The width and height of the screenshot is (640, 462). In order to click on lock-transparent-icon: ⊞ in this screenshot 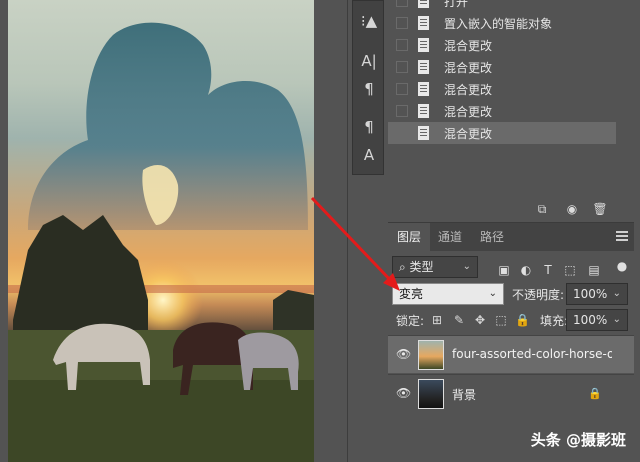, I will do `click(437, 320)`.